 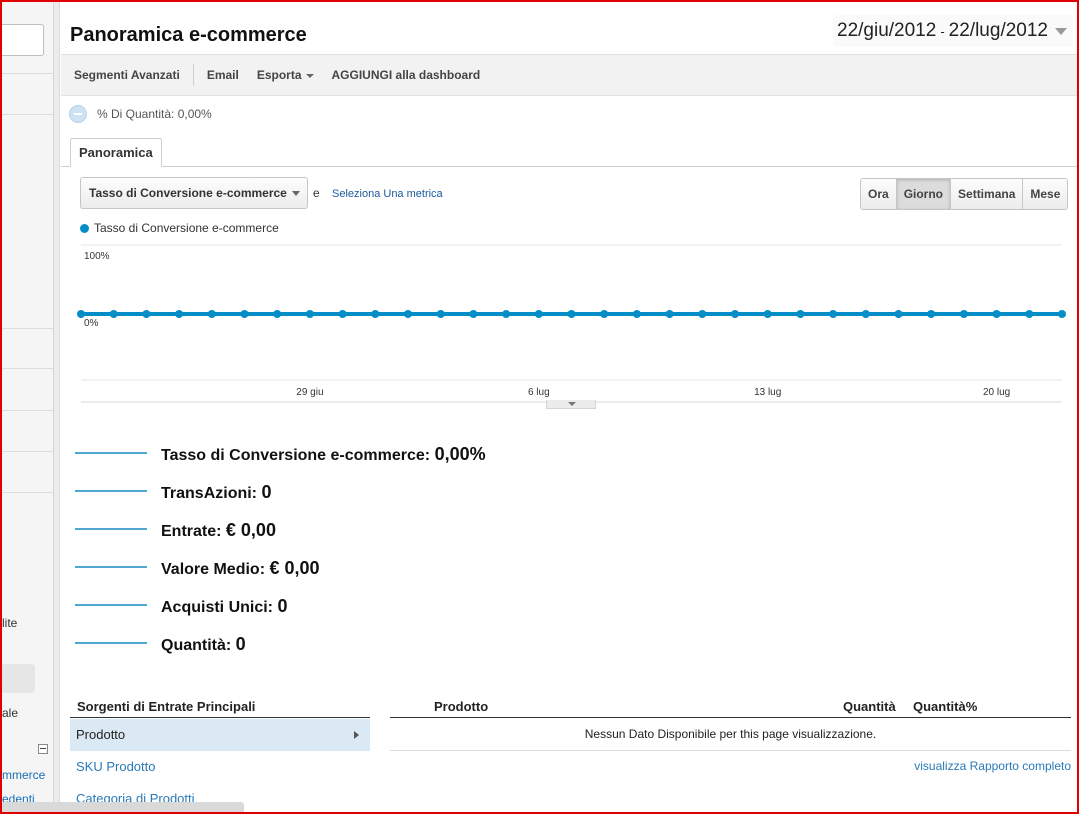 I want to click on period-week-button: Settimana, so click(x=986, y=194).